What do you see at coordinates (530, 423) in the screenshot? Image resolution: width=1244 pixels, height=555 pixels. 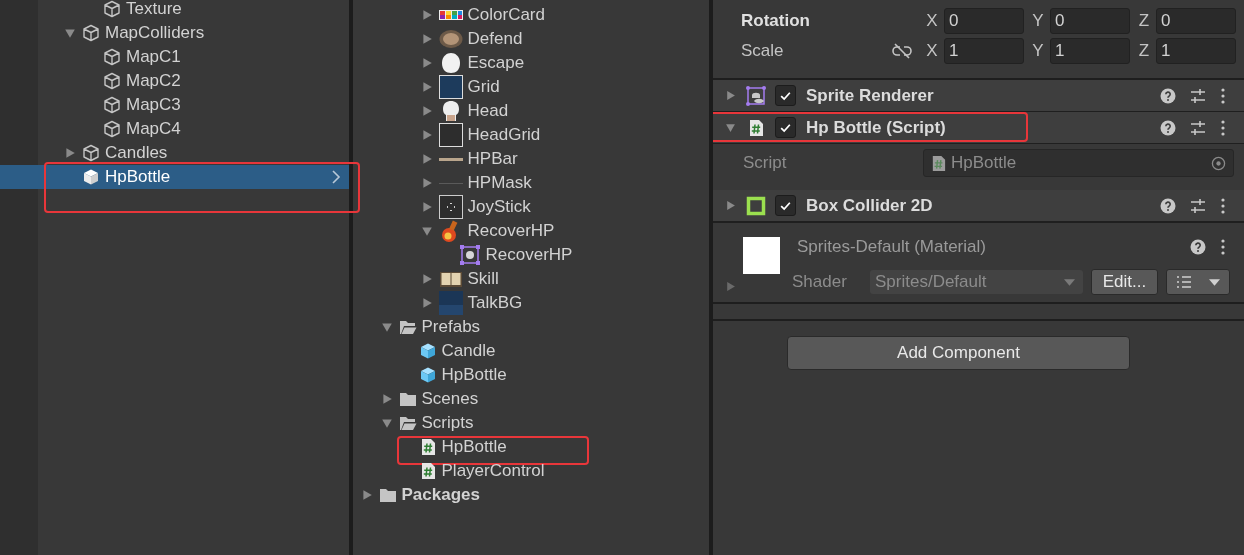 I see `project-item: Scripts` at bounding box center [530, 423].